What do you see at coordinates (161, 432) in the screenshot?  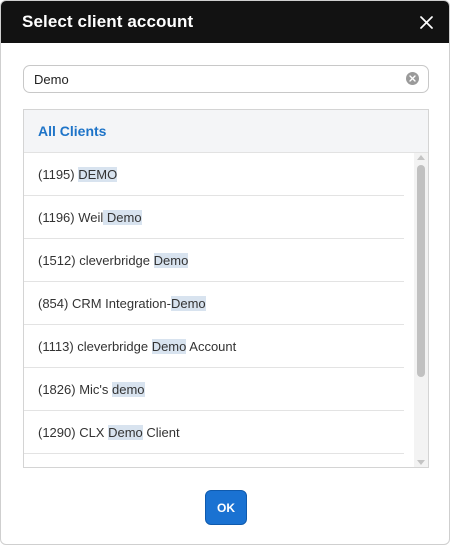 I see `client-name-suffix: Client` at bounding box center [161, 432].